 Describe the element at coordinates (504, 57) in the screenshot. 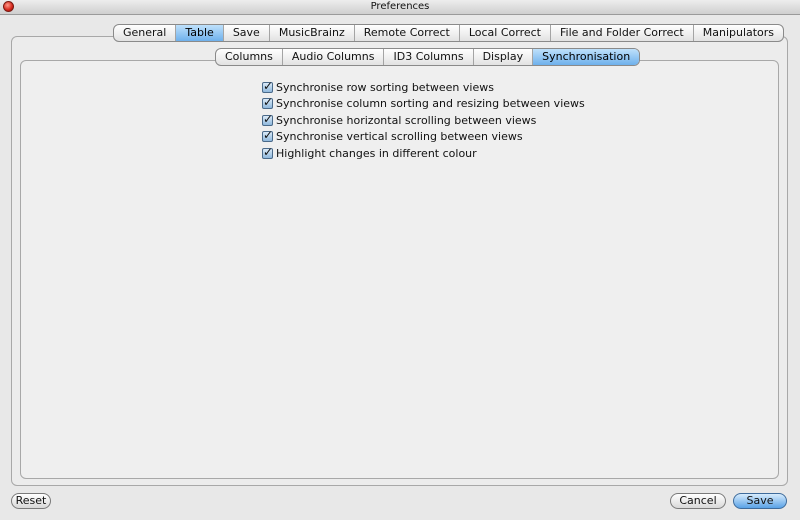

I see `subtab-display: Display` at that location.